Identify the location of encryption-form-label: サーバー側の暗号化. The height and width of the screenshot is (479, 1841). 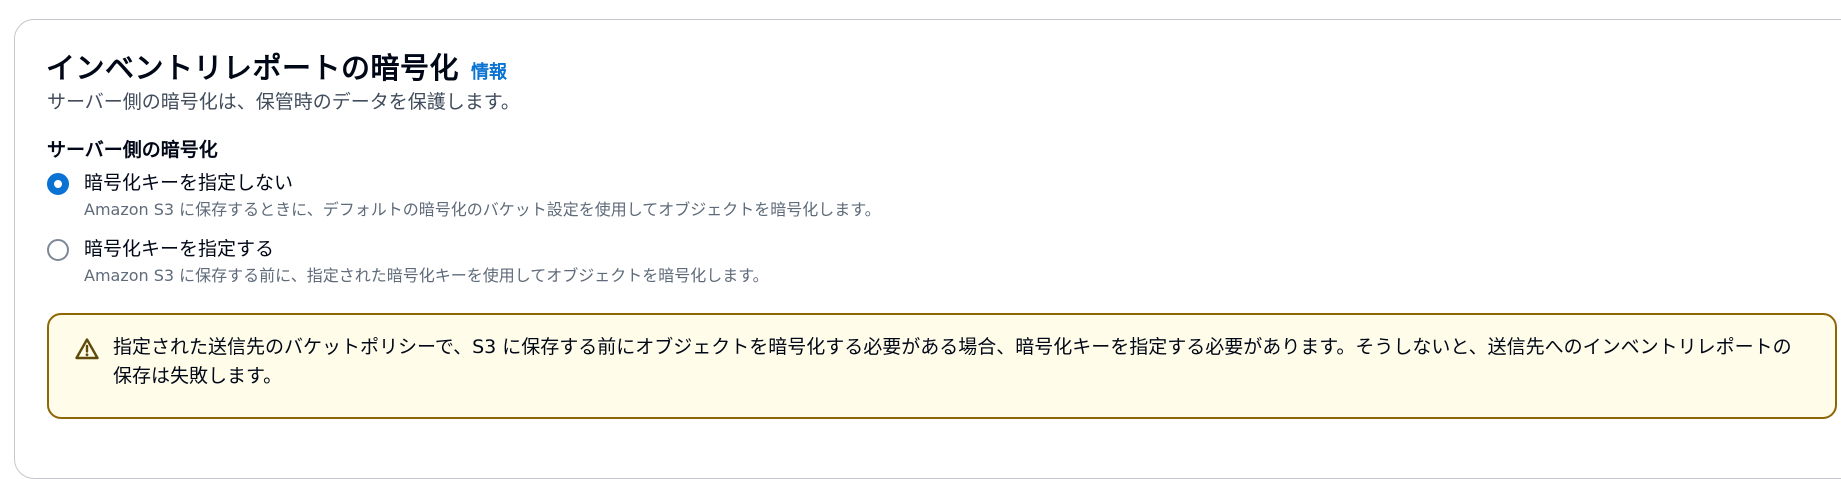
(132, 150).